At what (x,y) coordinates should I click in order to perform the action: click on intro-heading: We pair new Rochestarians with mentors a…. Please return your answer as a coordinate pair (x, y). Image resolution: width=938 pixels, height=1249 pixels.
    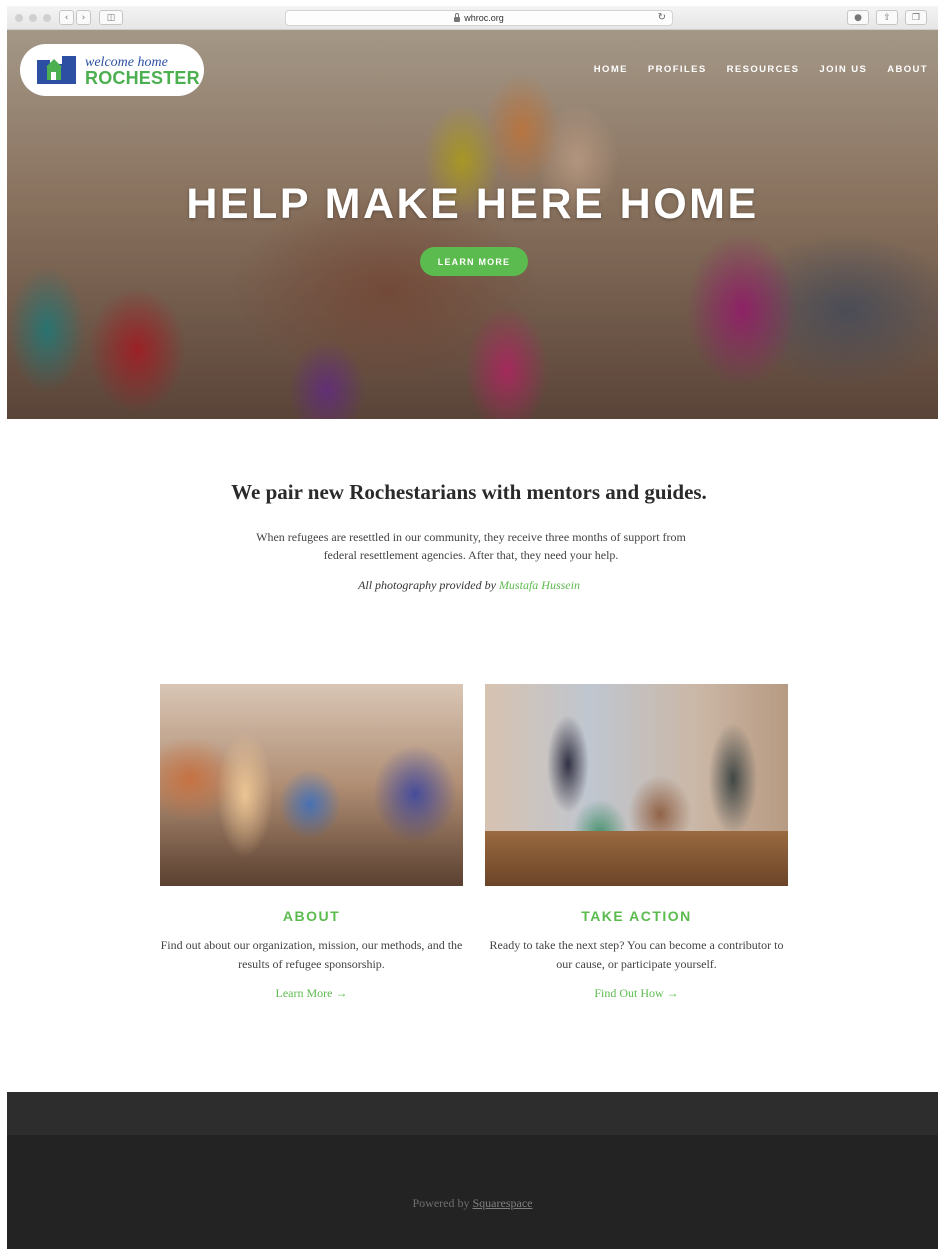
    Looking at the image, I should click on (469, 492).